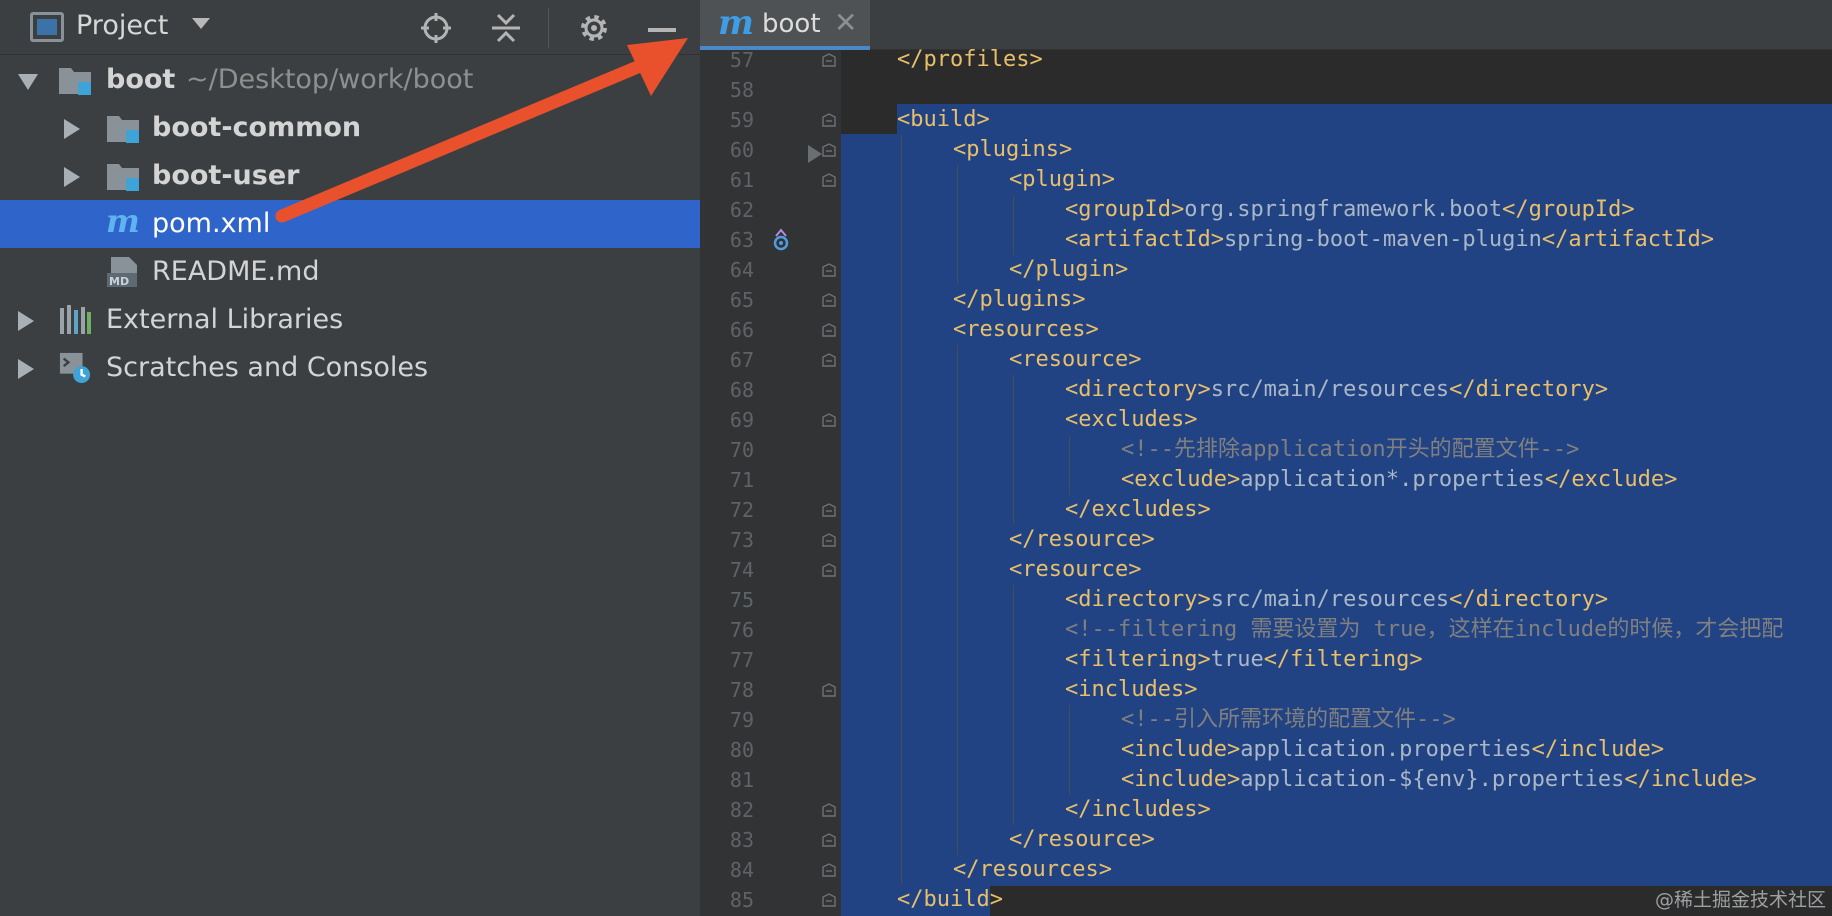 This screenshot has height=916, width=1832. What do you see at coordinates (436, 28) in the screenshot?
I see `locate-file-icon` at bounding box center [436, 28].